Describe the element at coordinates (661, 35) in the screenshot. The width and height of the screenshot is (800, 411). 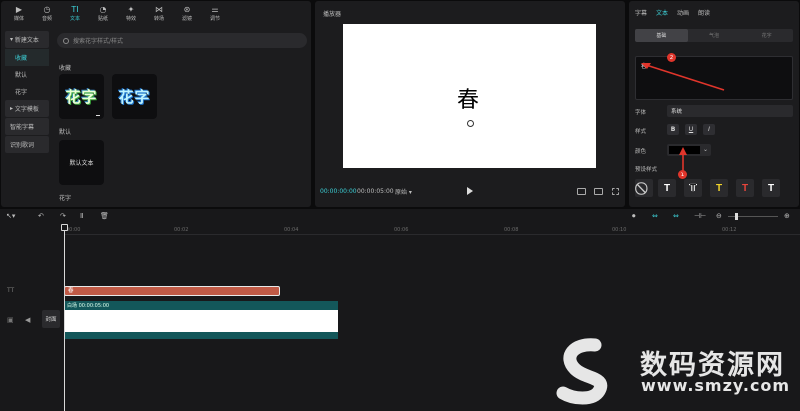
I see `subtab-basic: 基础` at that location.